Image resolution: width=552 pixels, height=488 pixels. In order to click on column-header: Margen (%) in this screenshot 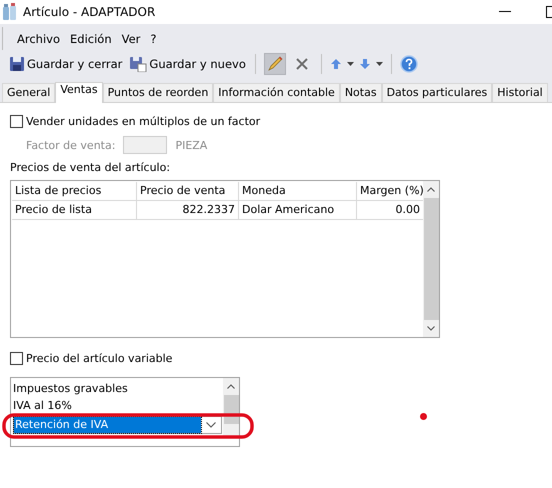, I will do `click(390, 191)`.